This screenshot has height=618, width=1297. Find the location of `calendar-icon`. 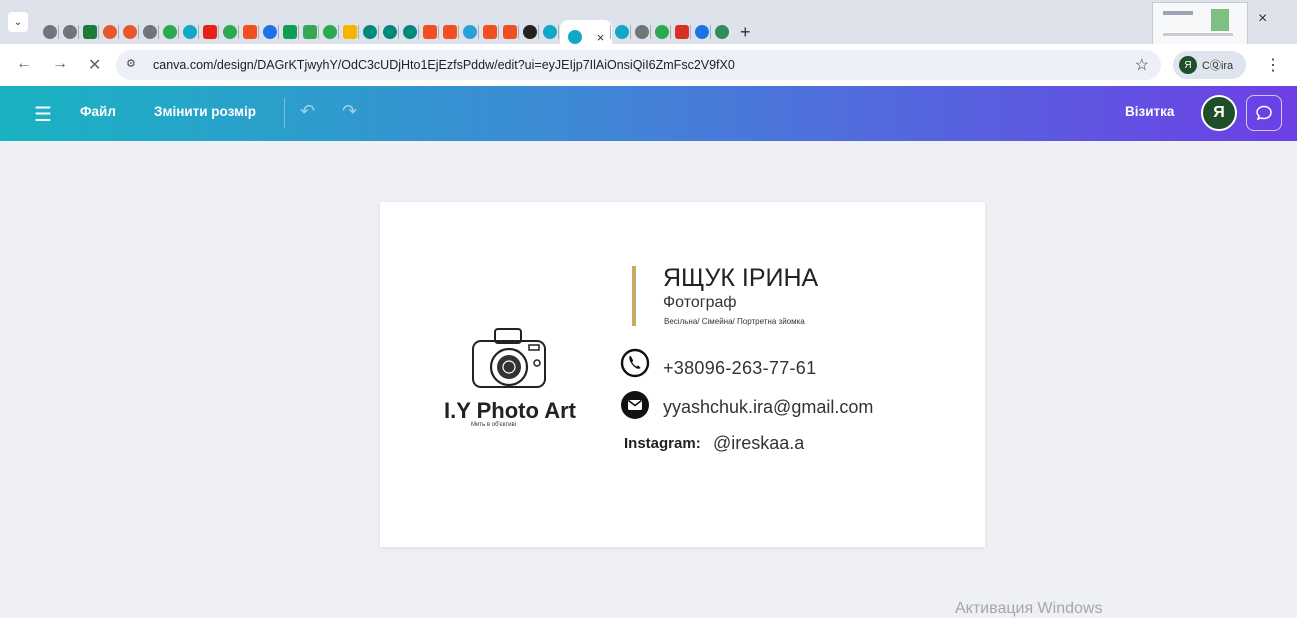

calendar-icon is located at coordinates (310, 32).